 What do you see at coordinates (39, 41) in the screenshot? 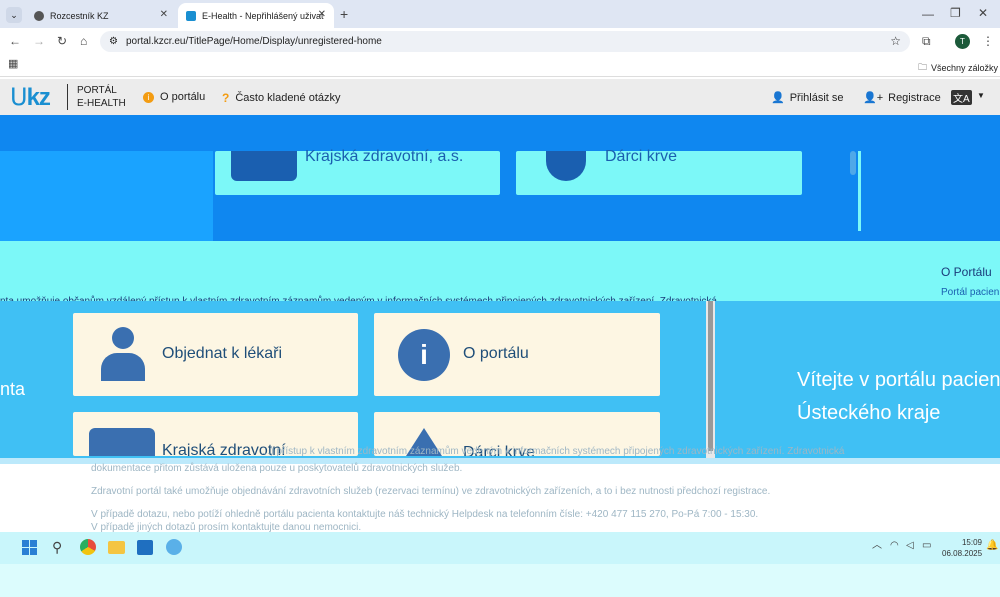
I see `forward-icon: →` at bounding box center [39, 41].